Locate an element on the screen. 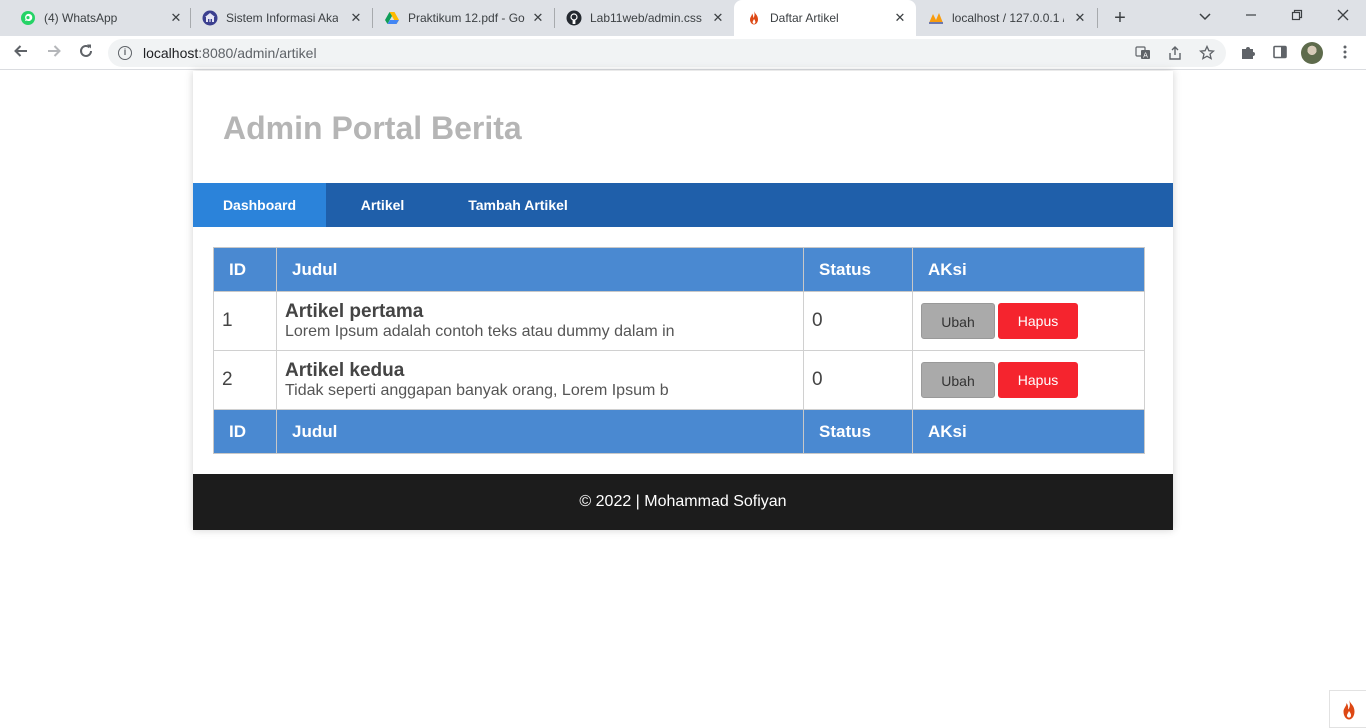 This screenshot has height=728, width=1366. browser-tab-sistem-informasi: Sistem Informasi Akad ✕ is located at coordinates (281, 18).